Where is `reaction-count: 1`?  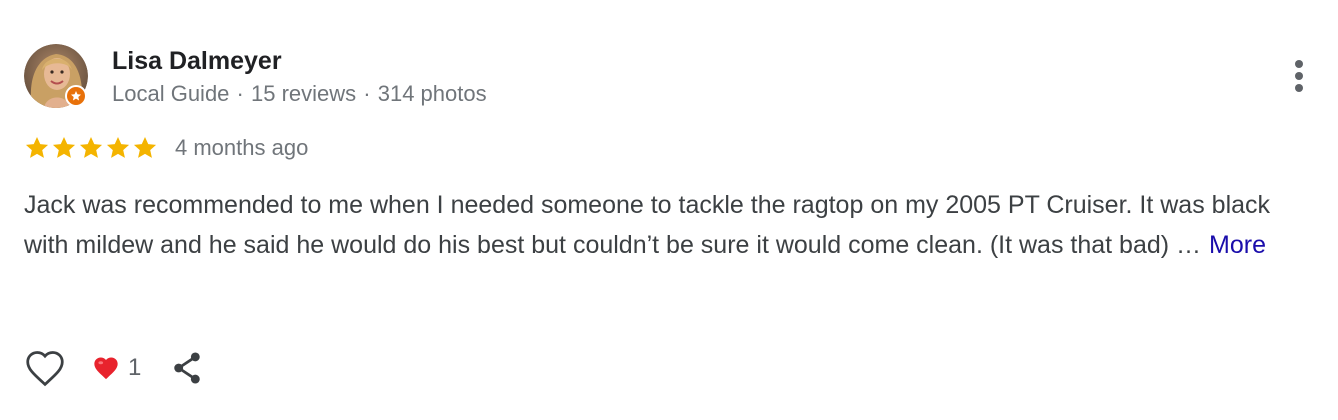
reaction-count: 1 is located at coordinates (135, 367).